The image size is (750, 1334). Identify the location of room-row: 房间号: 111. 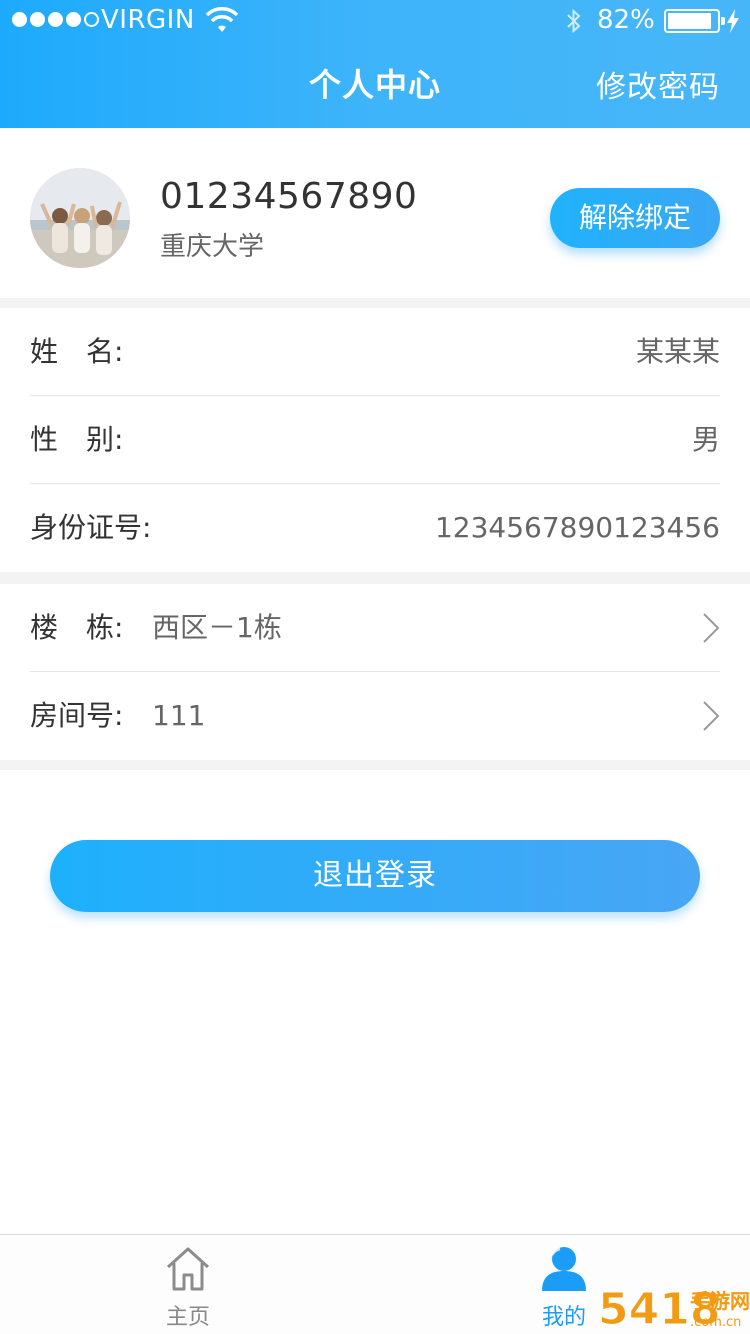
(375, 716).